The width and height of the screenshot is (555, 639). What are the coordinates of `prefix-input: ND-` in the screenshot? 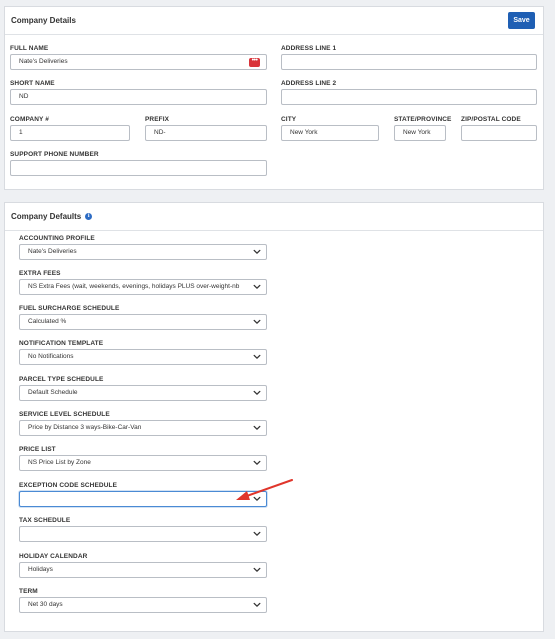 It's located at (206, 133).